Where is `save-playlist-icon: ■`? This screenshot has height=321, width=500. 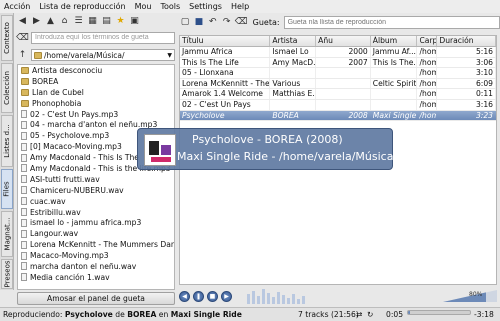
save-playlist-icon: ■ is located at coordinates (199, 22).